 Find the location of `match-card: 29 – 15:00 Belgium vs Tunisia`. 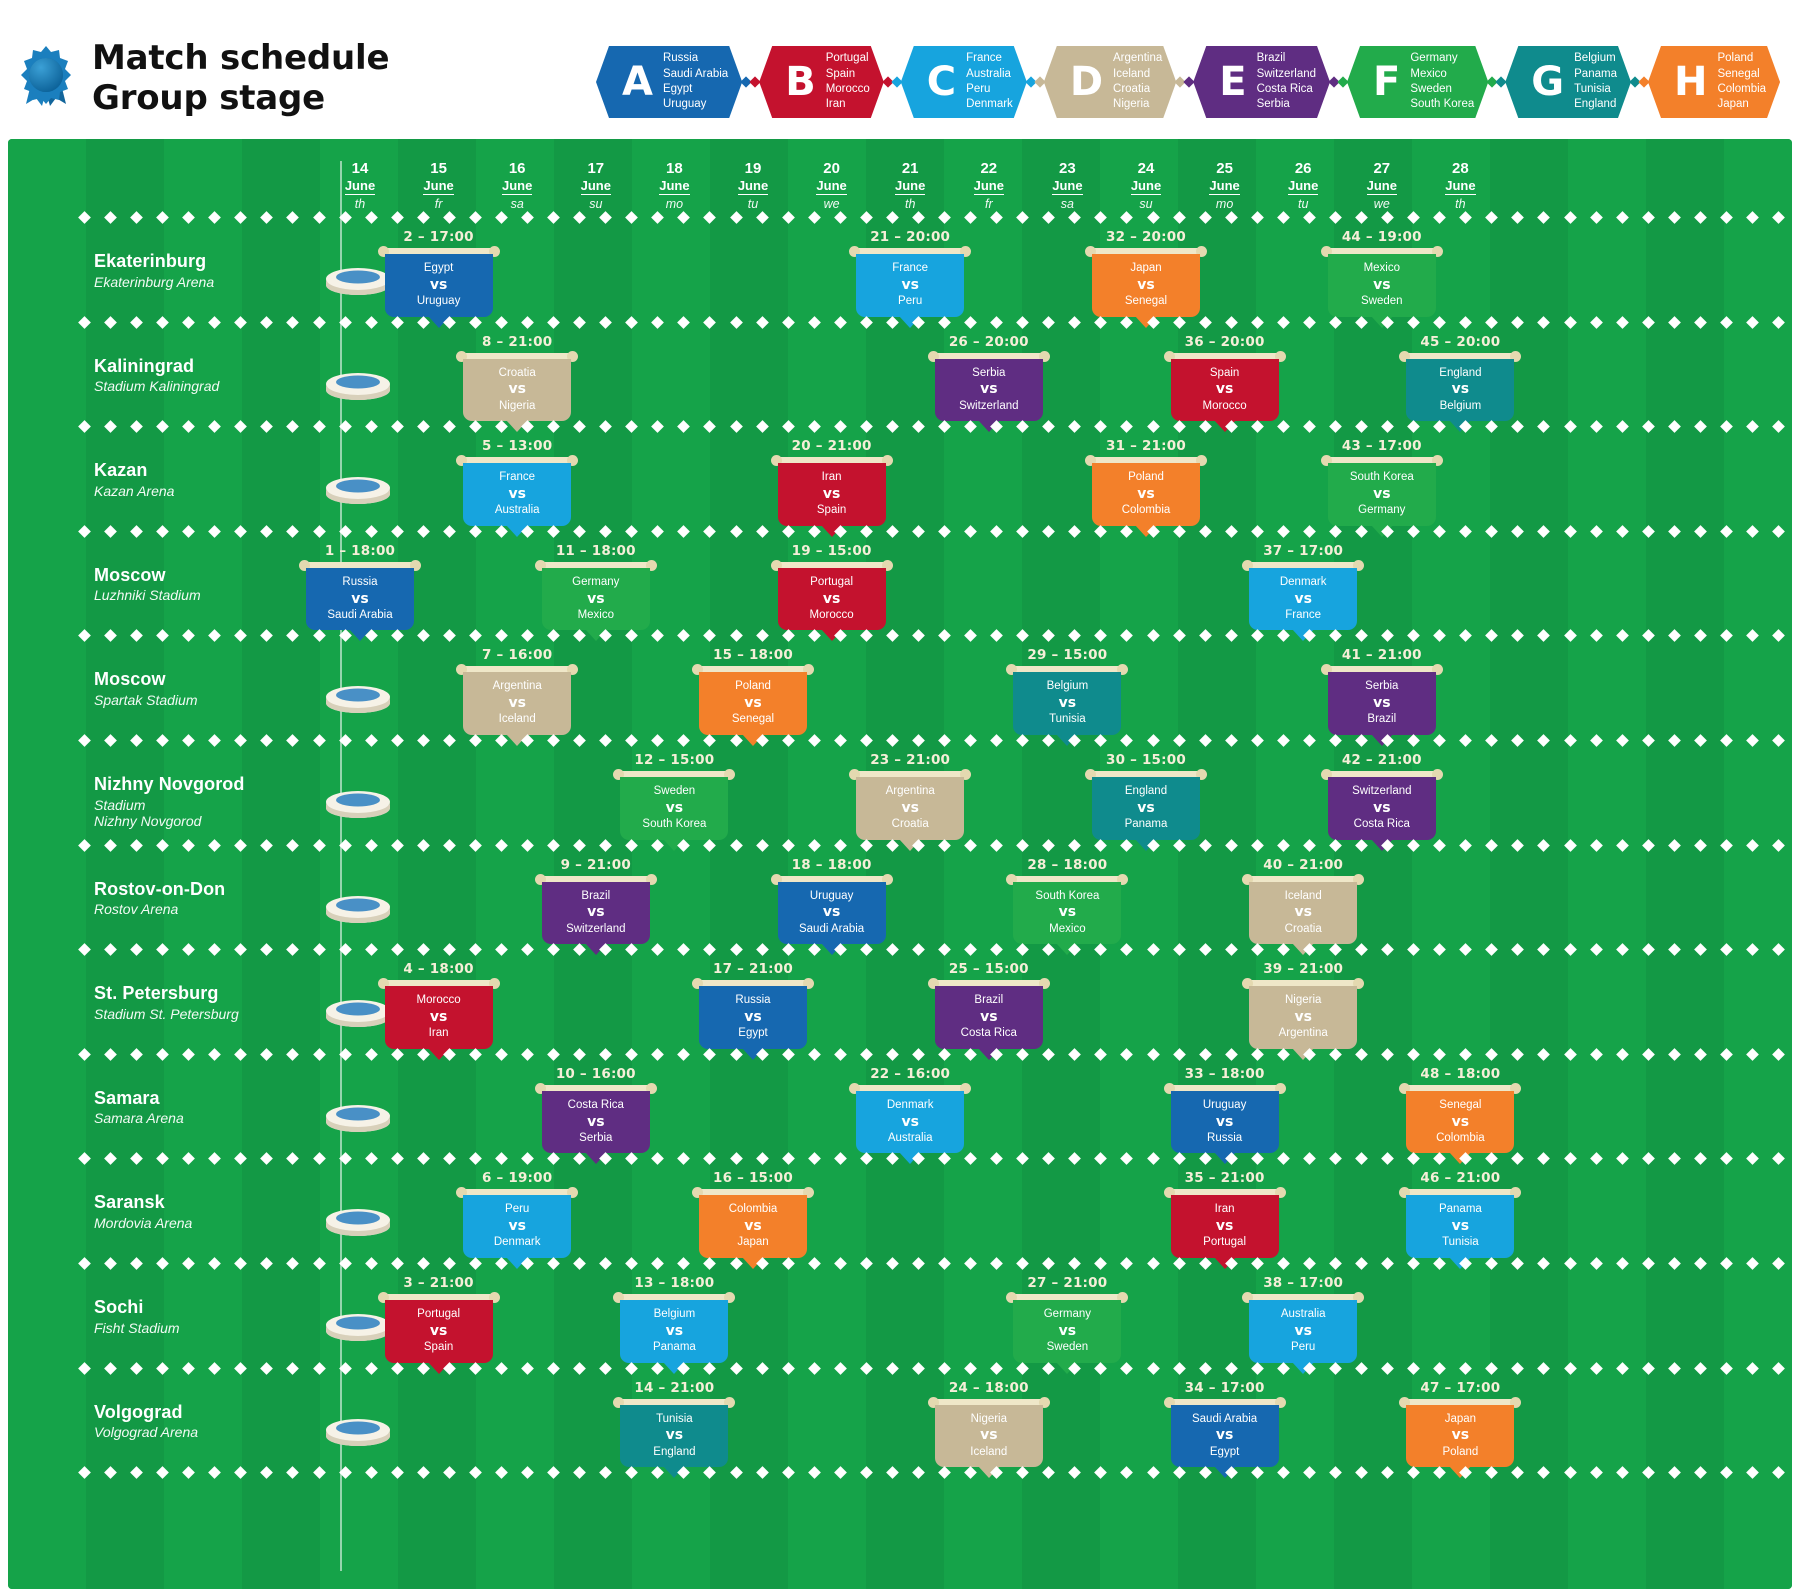

match-card: 29 – 15:00 Belgium vs Tunisia is located at coordinates (1067, 691).